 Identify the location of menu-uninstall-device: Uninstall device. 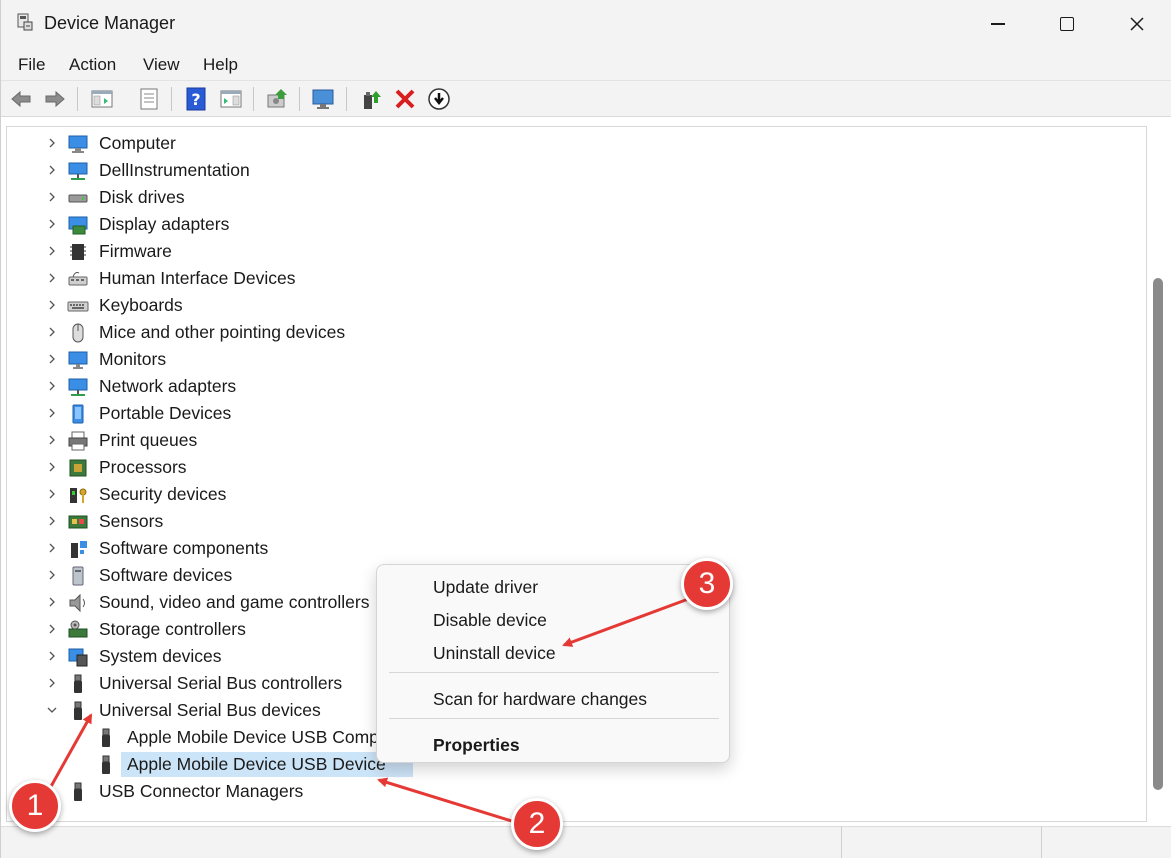
(494, 653).